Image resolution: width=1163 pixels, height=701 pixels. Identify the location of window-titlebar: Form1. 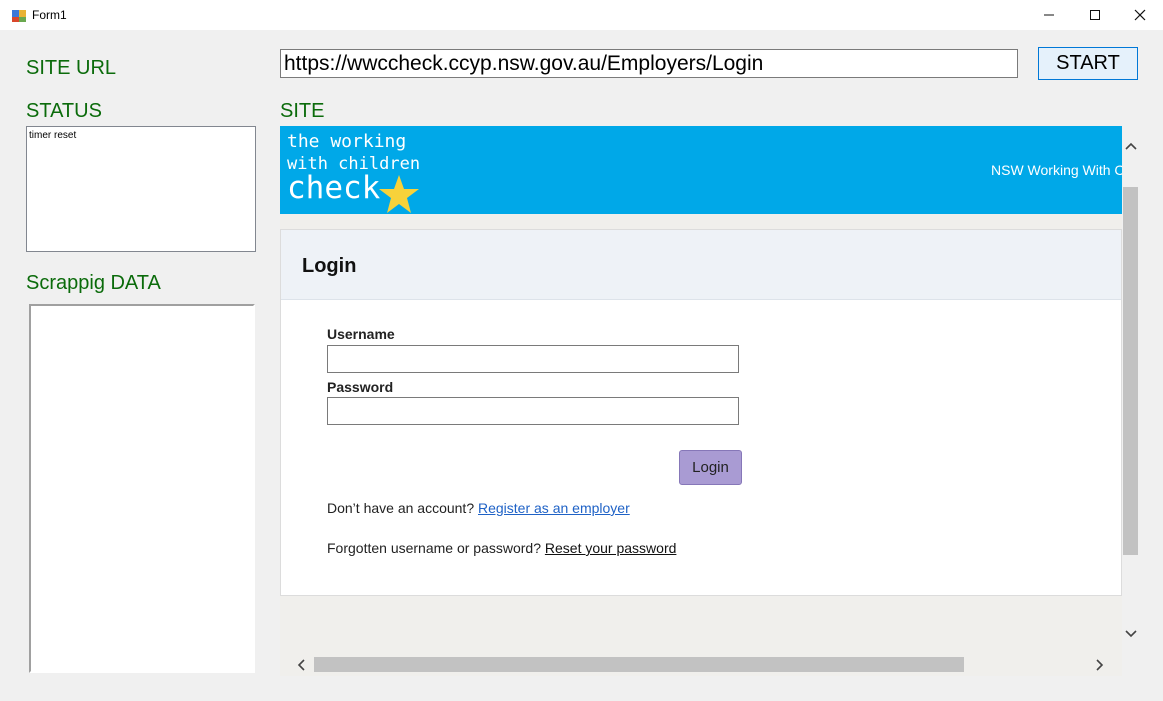
(581, 15).